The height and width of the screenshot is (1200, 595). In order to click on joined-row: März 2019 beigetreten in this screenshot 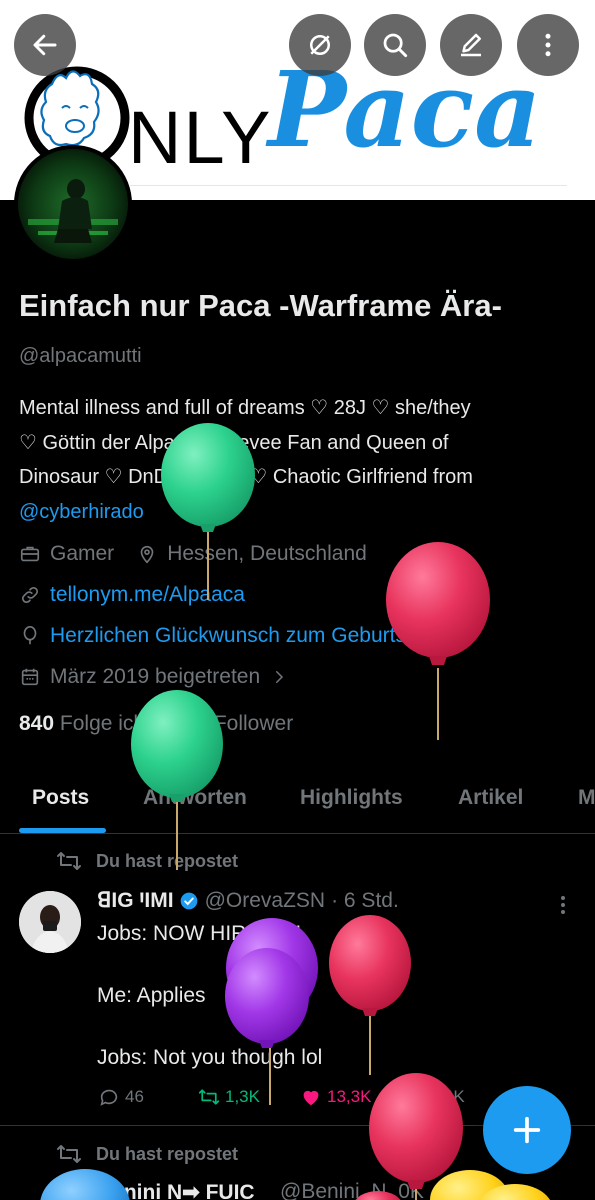, I will do `click(158, 677)`.